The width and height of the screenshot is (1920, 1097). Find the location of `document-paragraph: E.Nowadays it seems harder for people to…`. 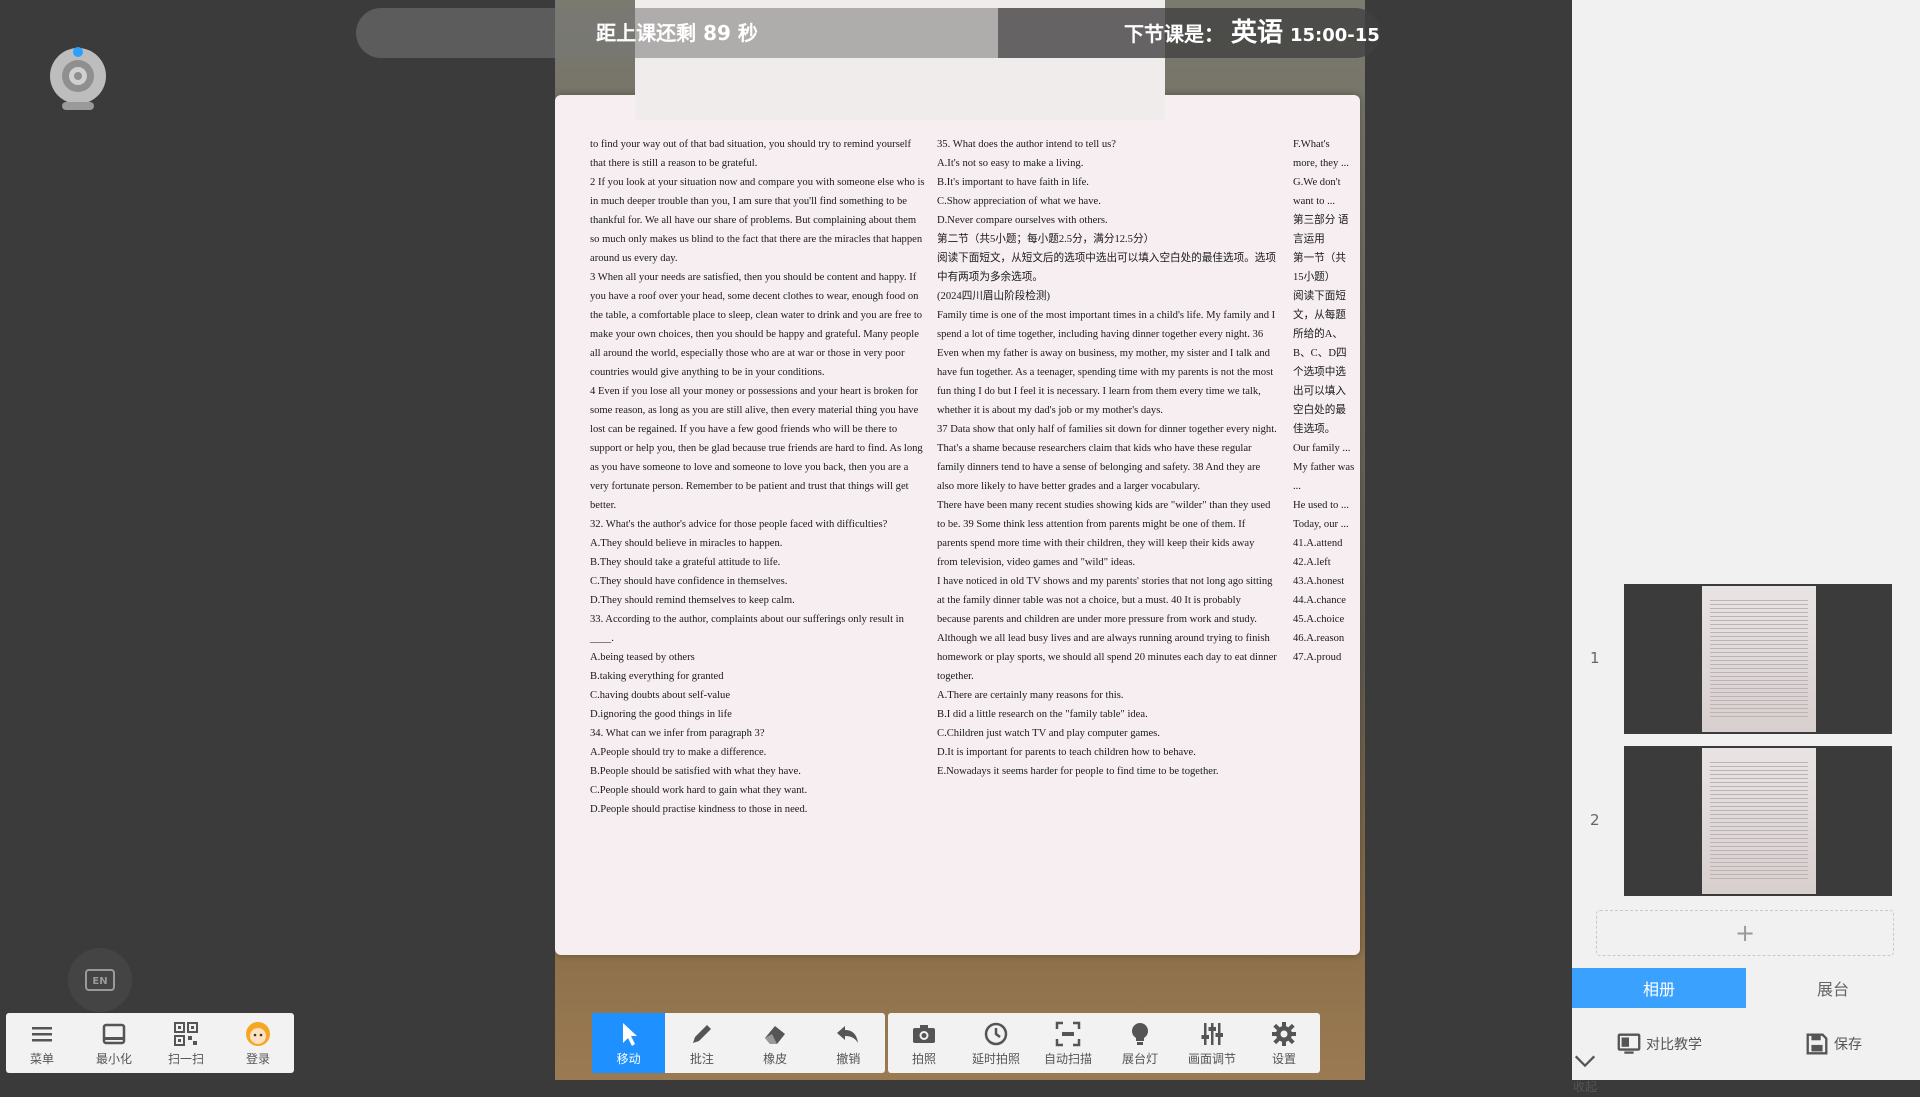

document-paragraph: E.Nowadays it seems harder for people to… is located at coordinates (1078, 771).